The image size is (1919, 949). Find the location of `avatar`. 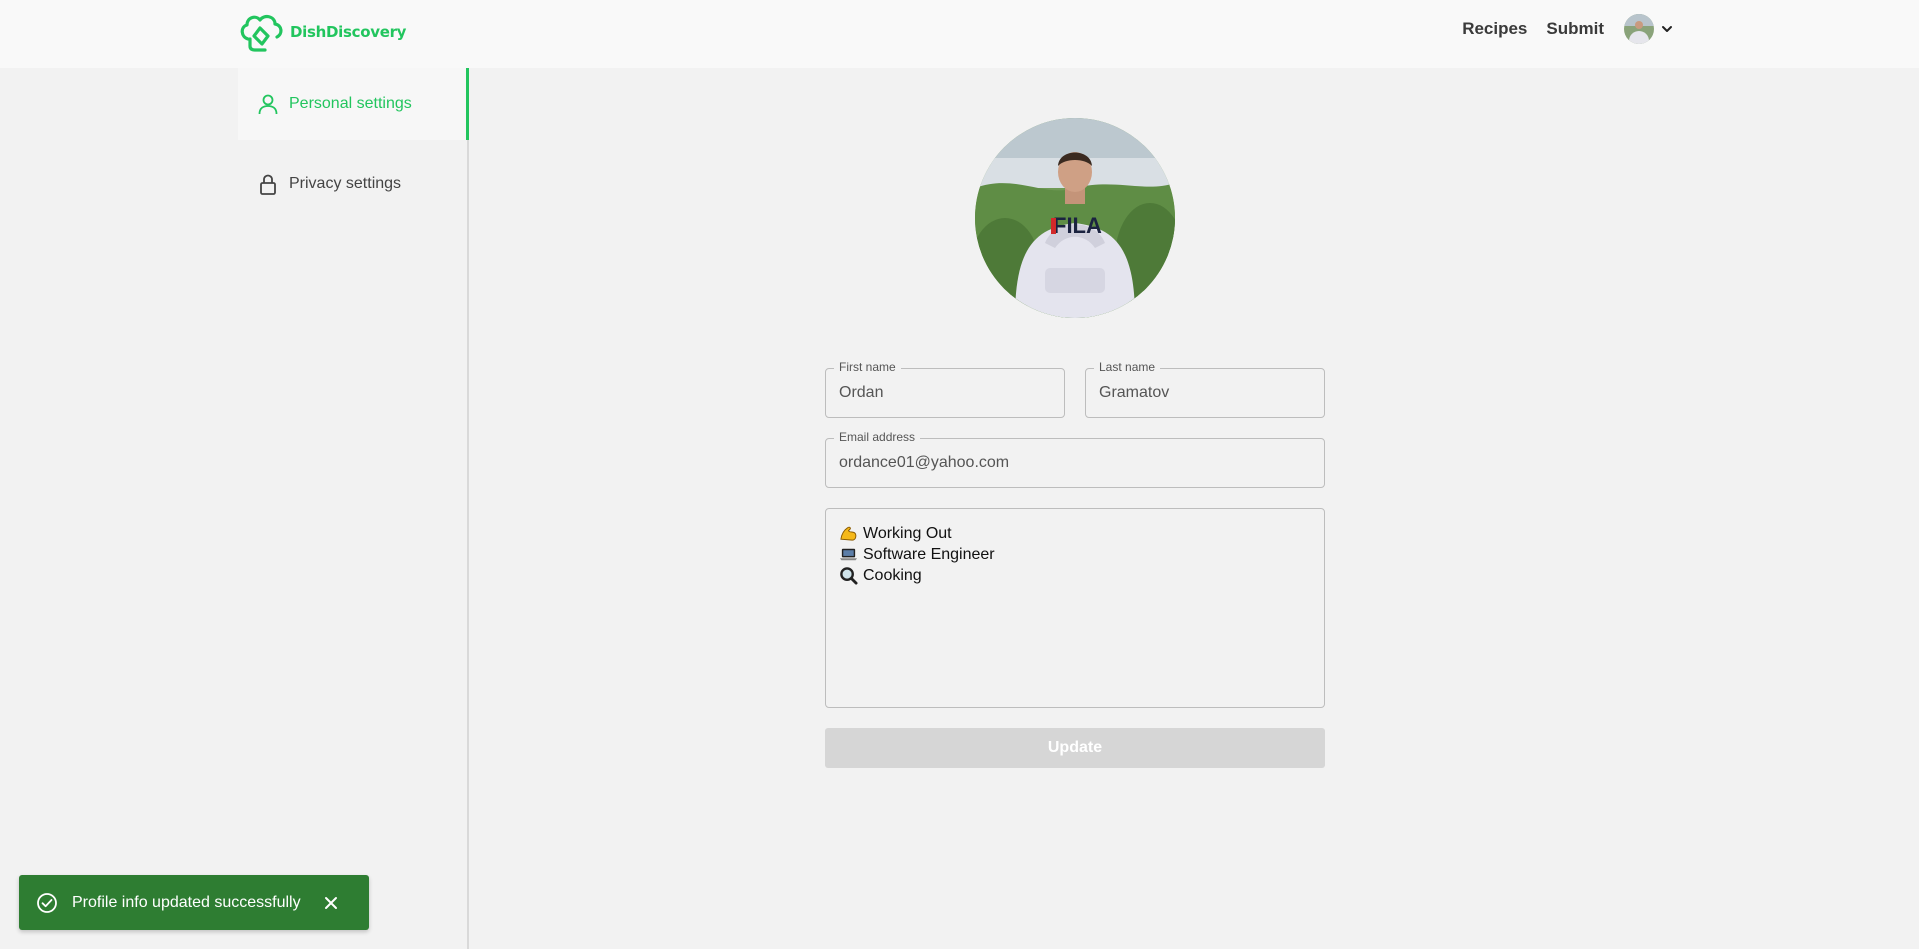

avatar is located at coordinates (1639, 29).